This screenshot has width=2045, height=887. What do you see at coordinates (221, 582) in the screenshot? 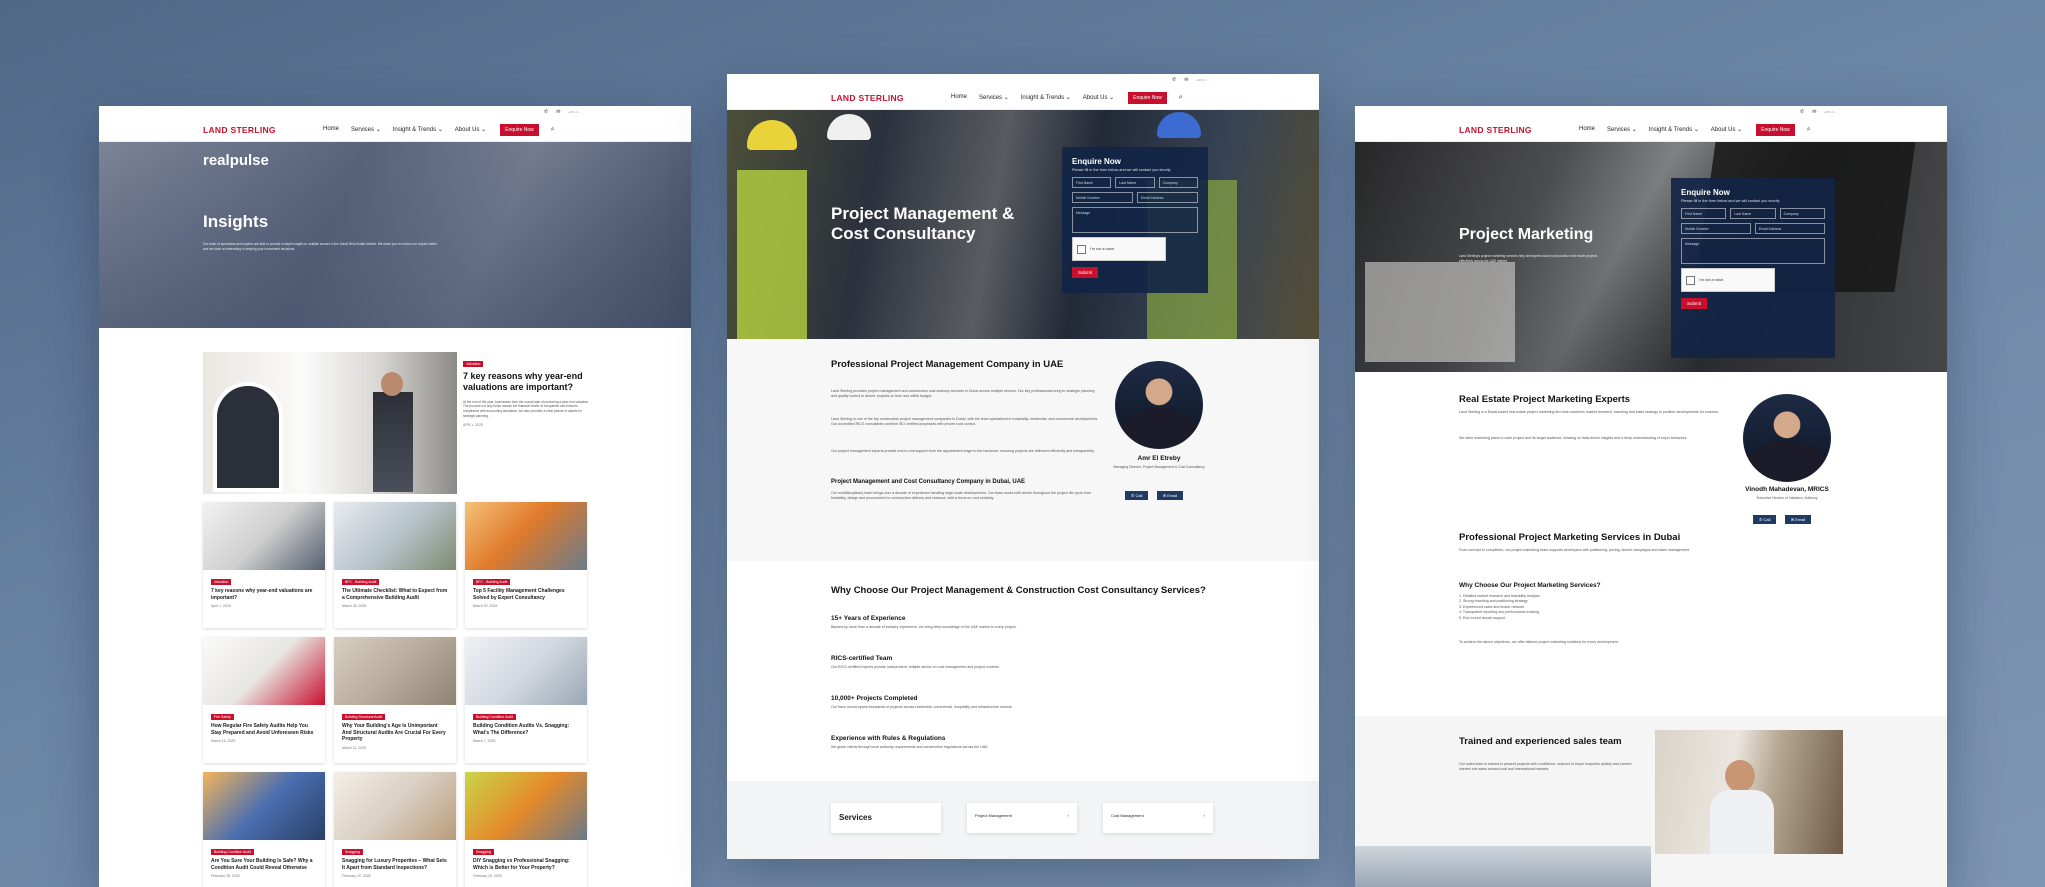
I see `article-tag: Valuation` at bounding box center [221, 582].